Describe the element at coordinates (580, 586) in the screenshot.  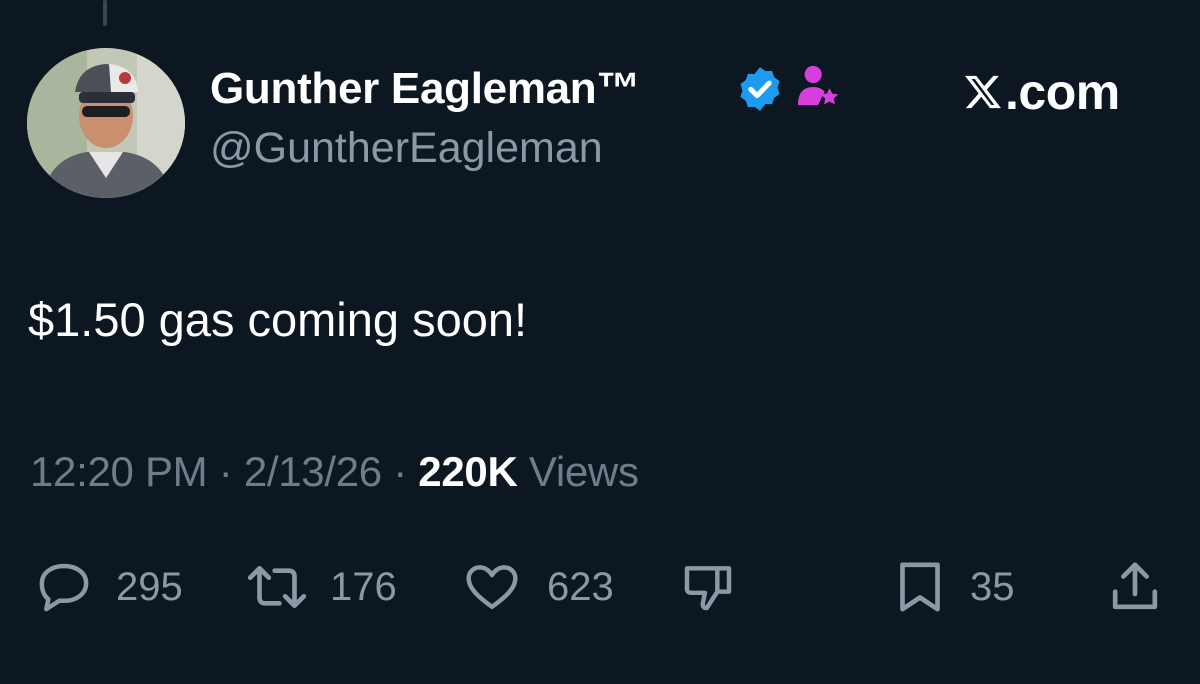
I see `like-count: 623` at that location.